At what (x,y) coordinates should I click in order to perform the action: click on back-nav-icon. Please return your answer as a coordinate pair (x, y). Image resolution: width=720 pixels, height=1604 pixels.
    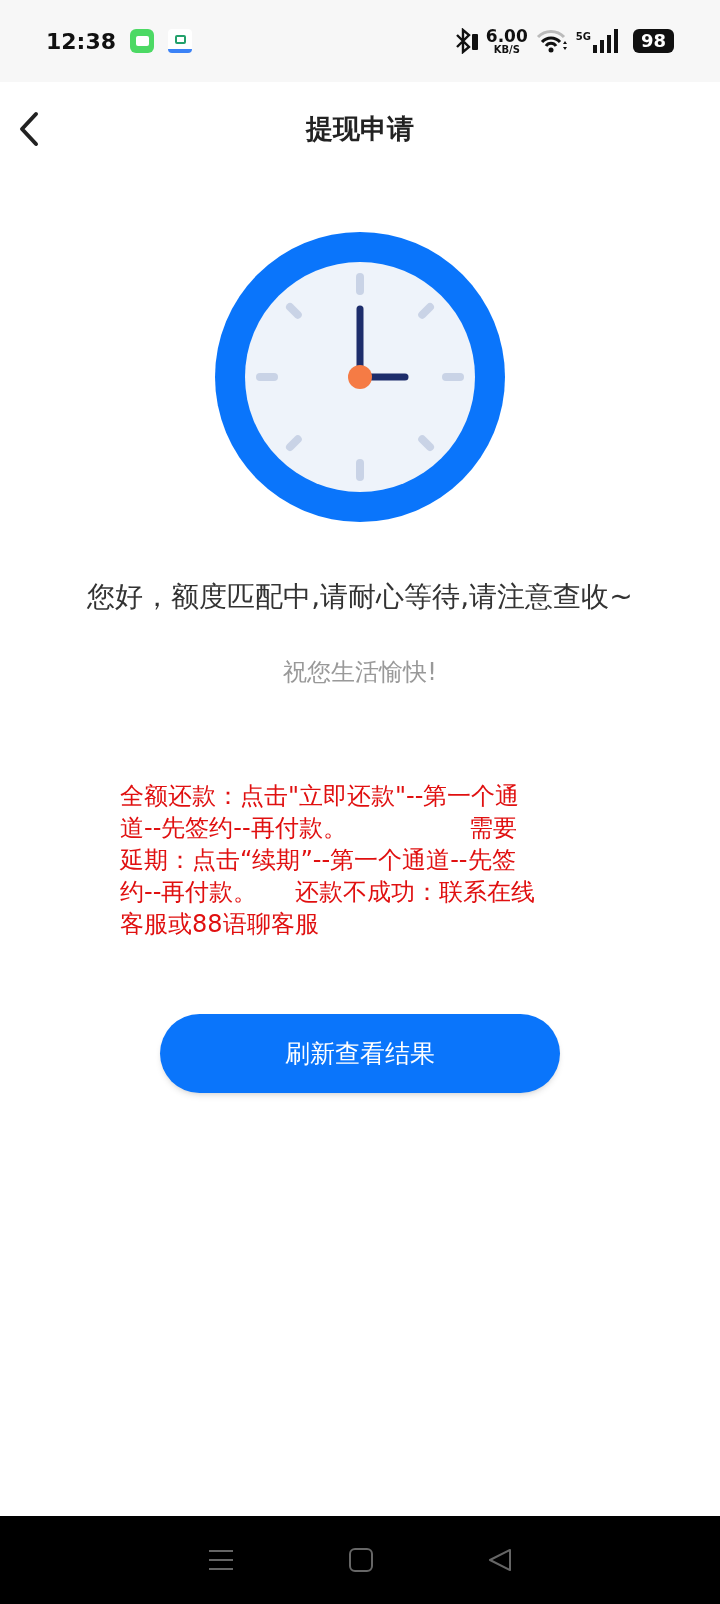
    Looking at the image, I should click on (500, 1560).